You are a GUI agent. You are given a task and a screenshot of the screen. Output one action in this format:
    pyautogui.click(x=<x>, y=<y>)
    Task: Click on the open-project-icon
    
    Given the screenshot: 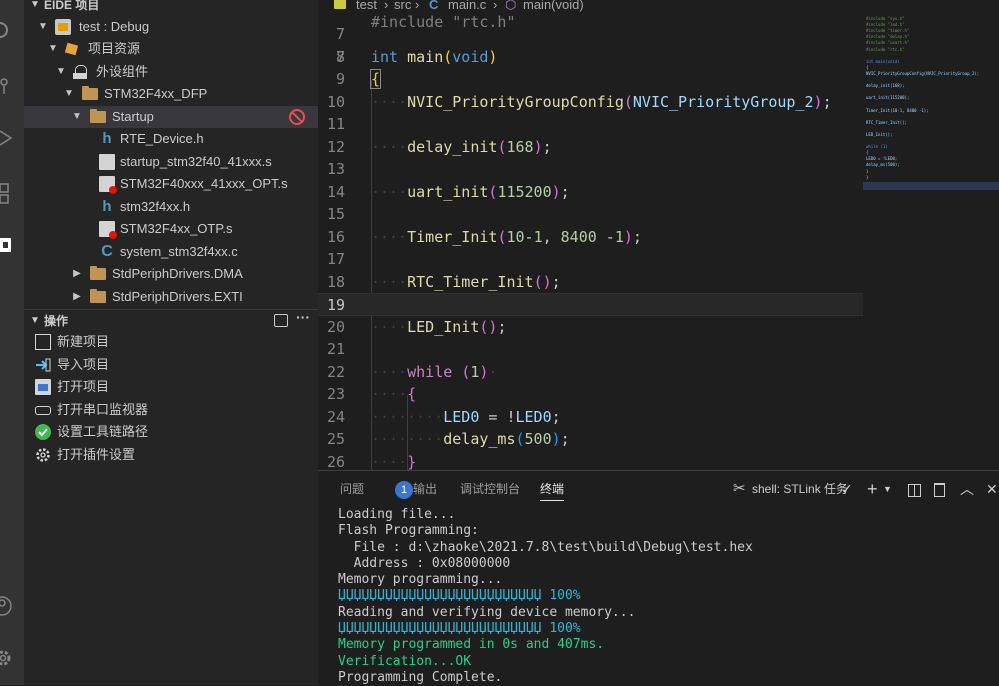 What is the action you would take?
    pyautogui.click(x=43, y=387)
    